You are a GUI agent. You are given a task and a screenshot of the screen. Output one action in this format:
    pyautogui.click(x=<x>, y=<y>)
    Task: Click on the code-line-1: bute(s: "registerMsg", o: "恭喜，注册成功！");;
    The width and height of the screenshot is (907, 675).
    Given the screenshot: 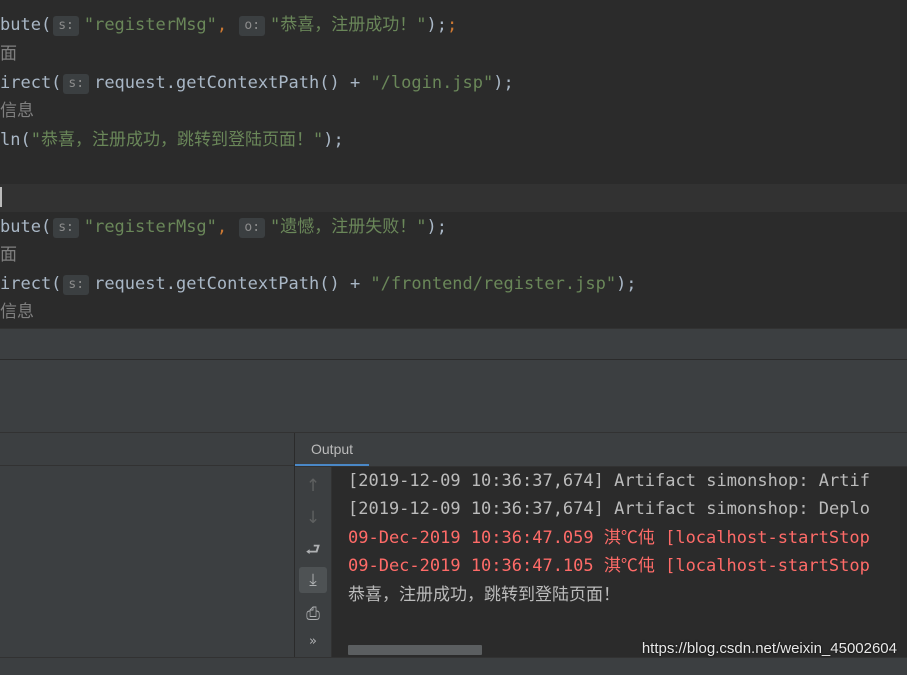 What is the action you would take?
    pyautogui.click(x=228, y=25)
    